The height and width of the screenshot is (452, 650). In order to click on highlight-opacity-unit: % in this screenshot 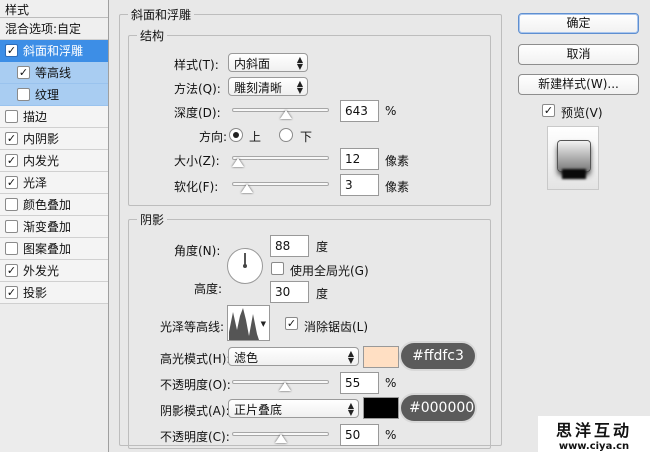, I will do `click(391, 383)`.